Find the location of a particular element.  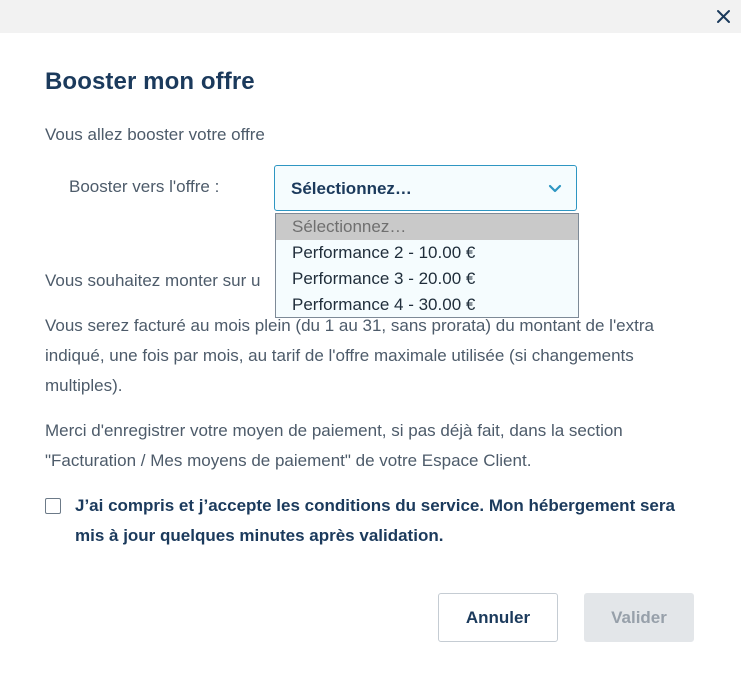

submit-button: Valider is located at coordinates (639, 617).